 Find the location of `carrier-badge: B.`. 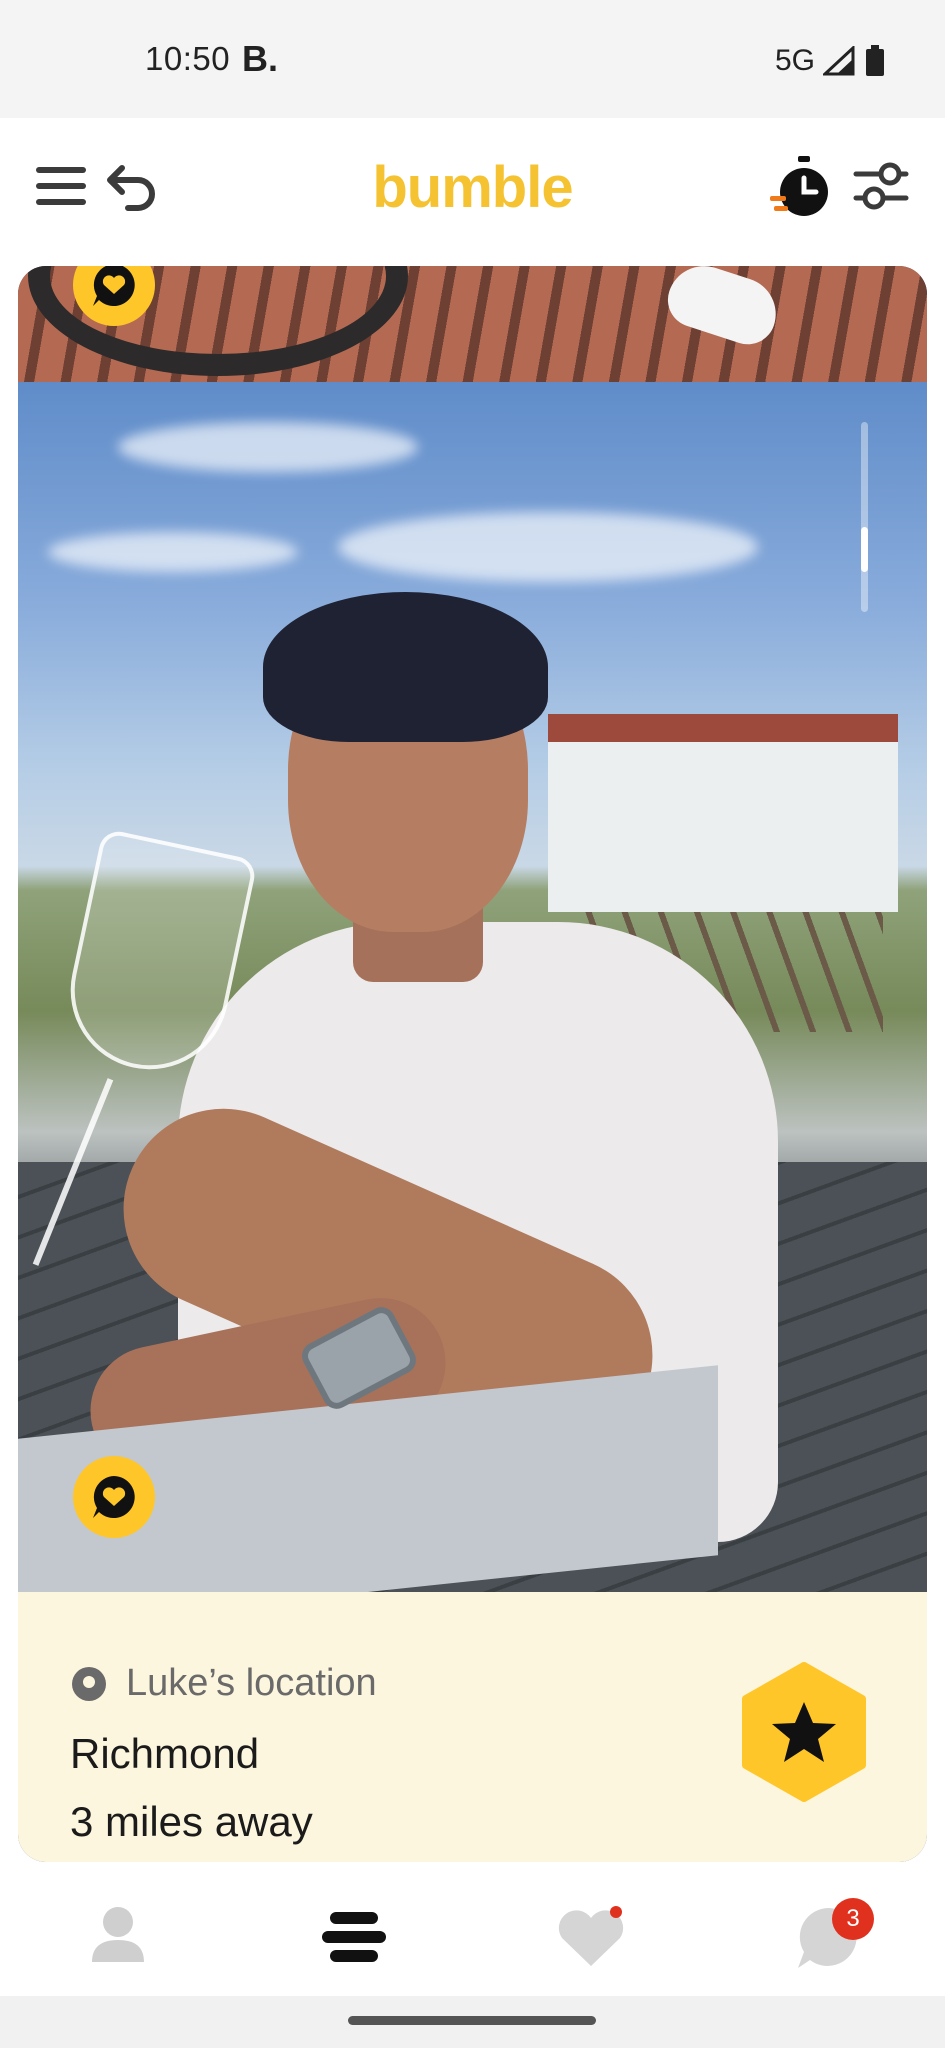

carrier-badge: B. is located at coordinates (260, 58).